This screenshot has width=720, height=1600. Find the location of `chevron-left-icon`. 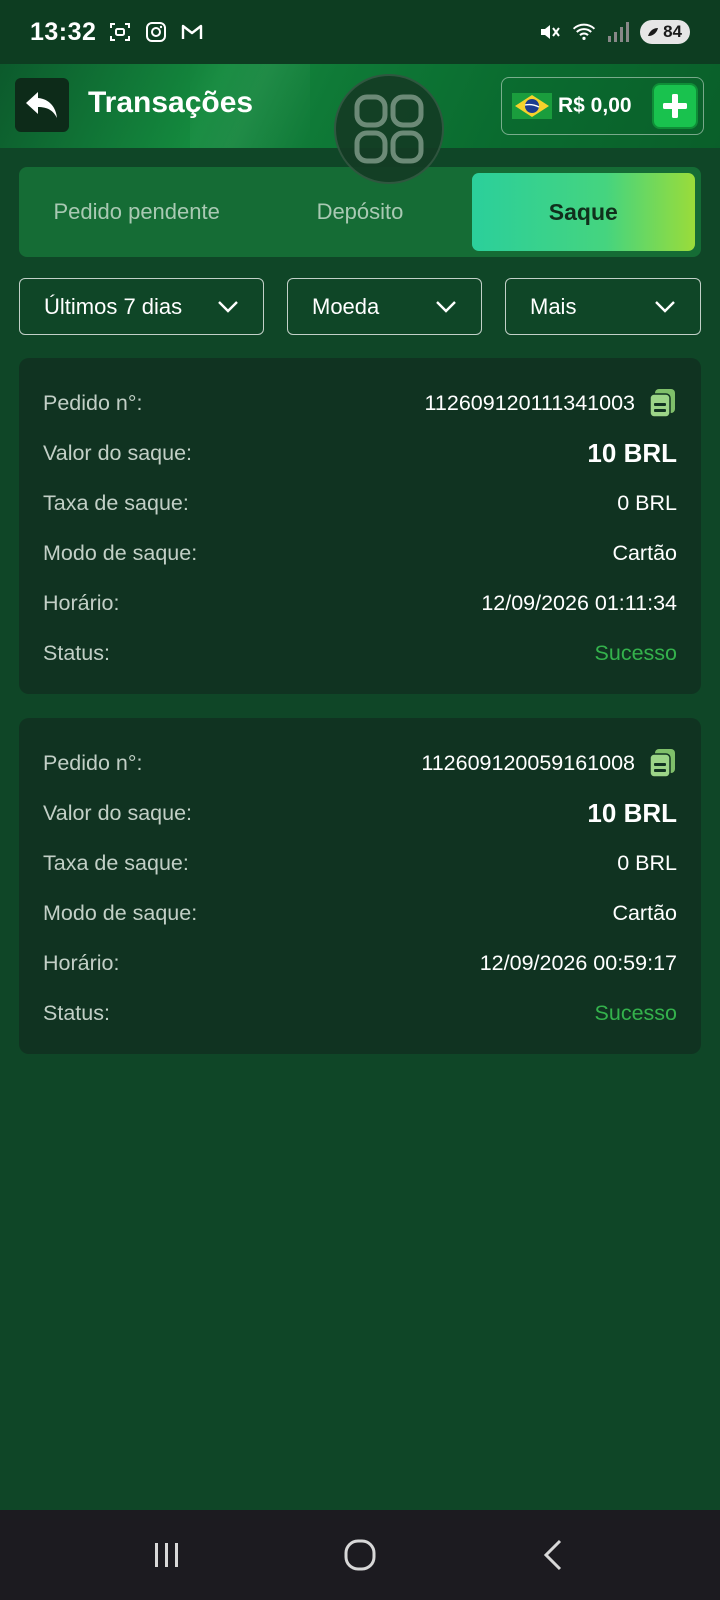

chevron-left-icon is located at coordinates (553, 1555).